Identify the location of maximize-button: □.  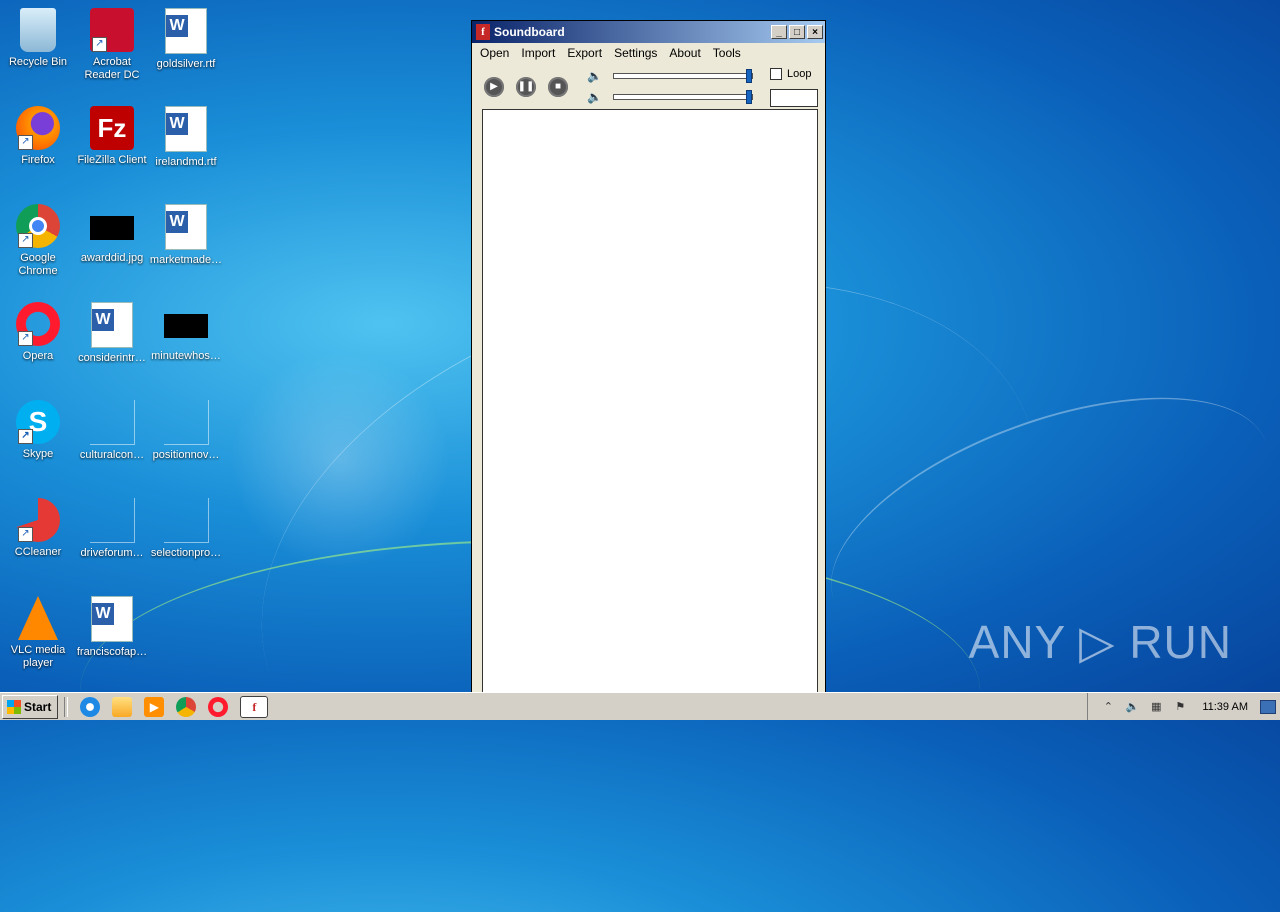
(797, 32).